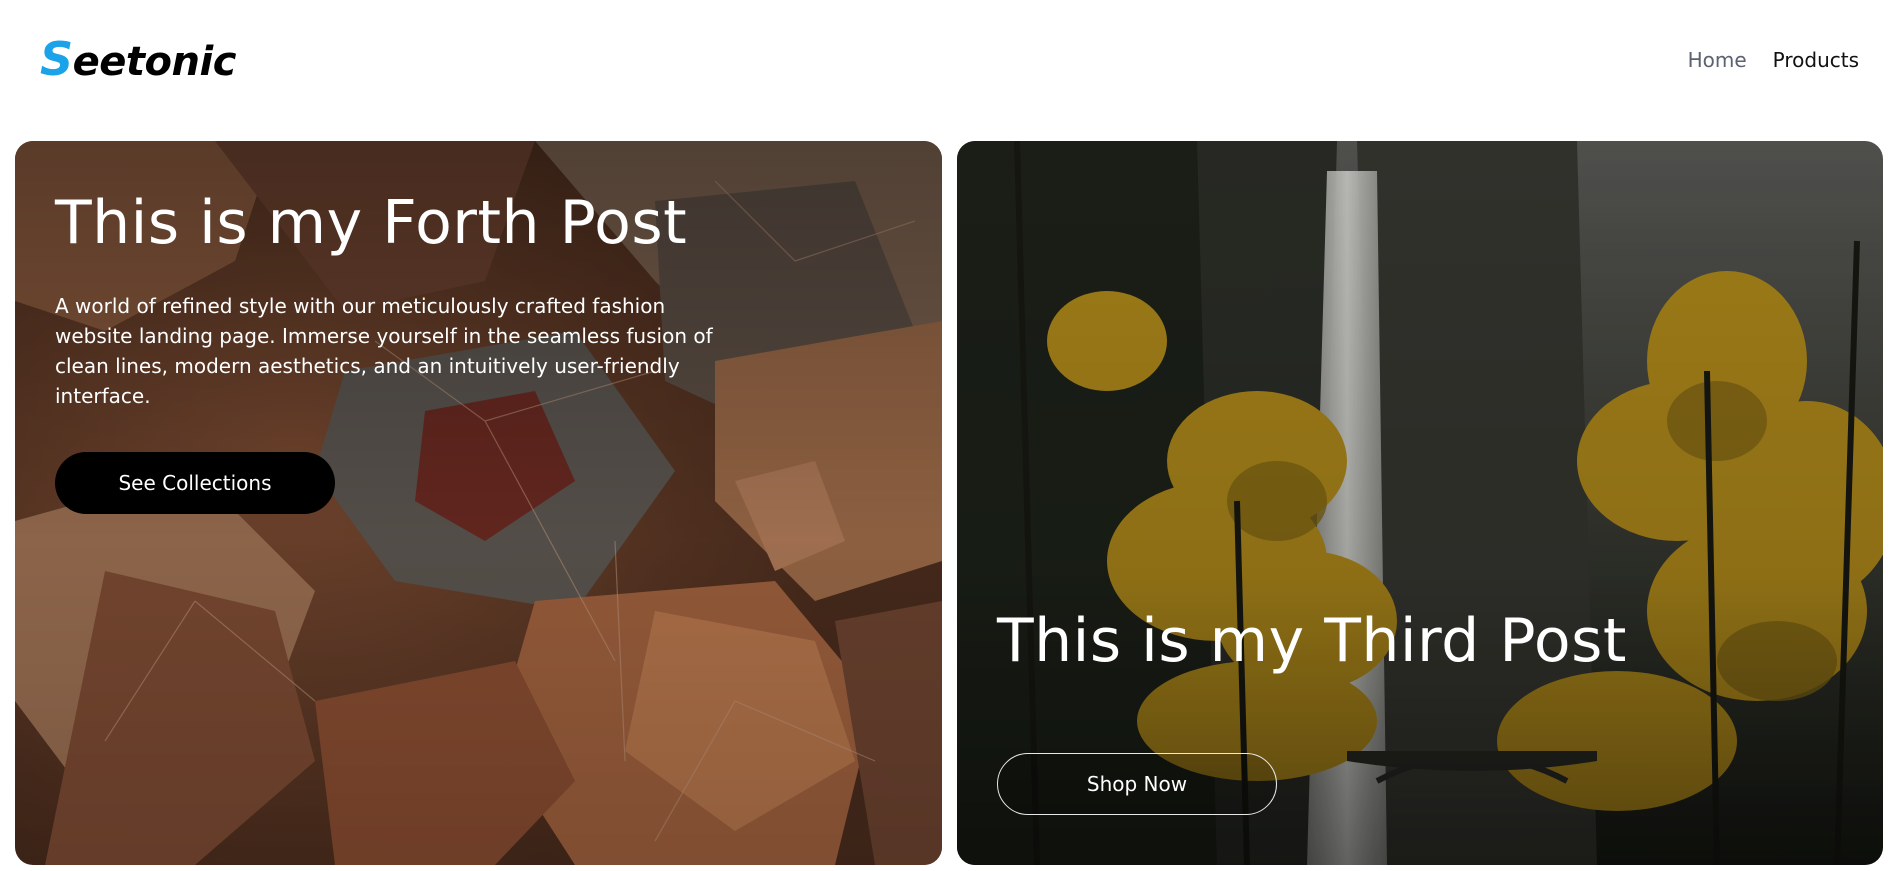  What do you see at coordinates (1717, 60) in the screenshot?
I see `nav-home-link: Home` at bounding box center [1717, 60].